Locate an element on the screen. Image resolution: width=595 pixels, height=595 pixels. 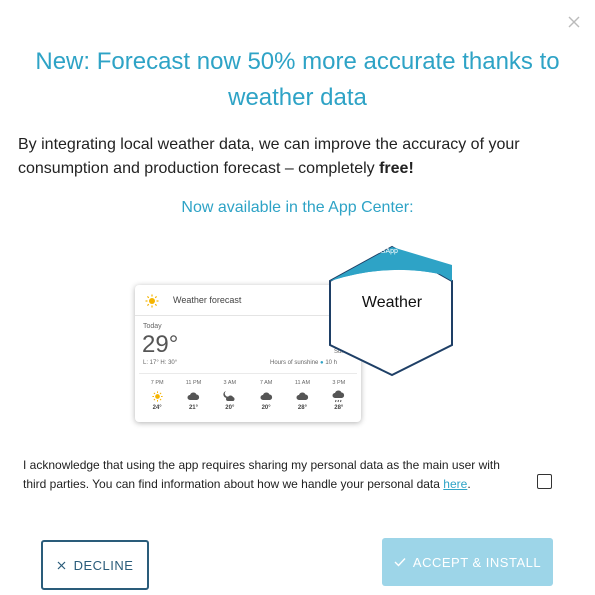
hour-item: 3 AM 20° is located at coordinates (230, 395).